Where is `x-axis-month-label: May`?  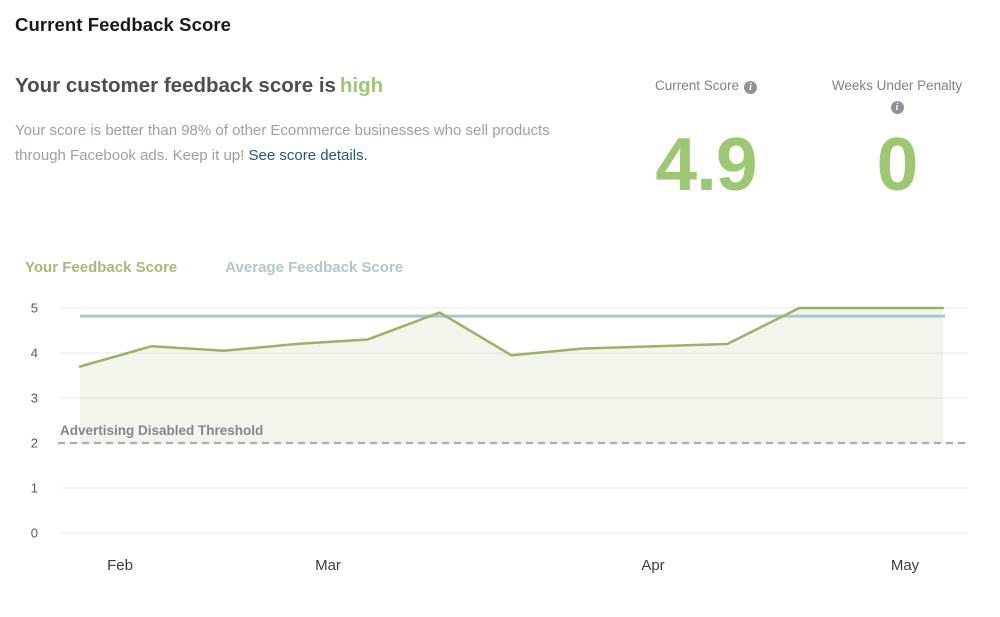
x-axis-month-label: May is located at coordinates (905, 565).